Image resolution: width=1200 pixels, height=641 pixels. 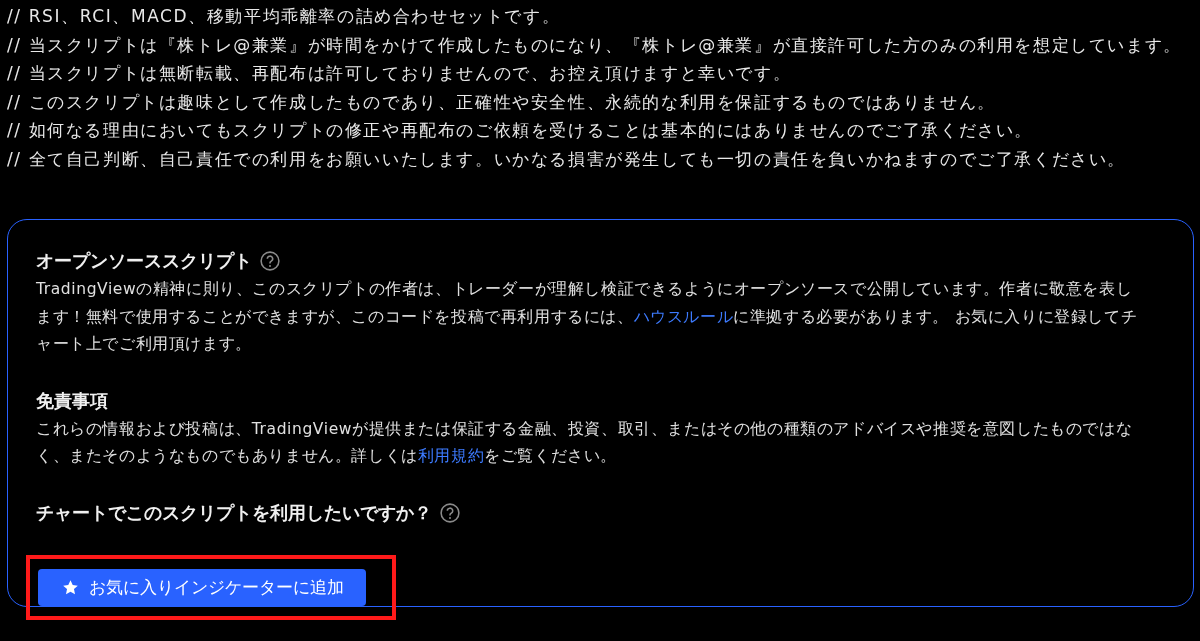 What do you see at coordinates (521, 130) in the screenshot?
I see `code-comment: // 如何なる理由においてもスクリプトの修正や再配布のご依頼を受けることは基本的にはありませんのでご了承ください。` at bounding box center [521, 130].